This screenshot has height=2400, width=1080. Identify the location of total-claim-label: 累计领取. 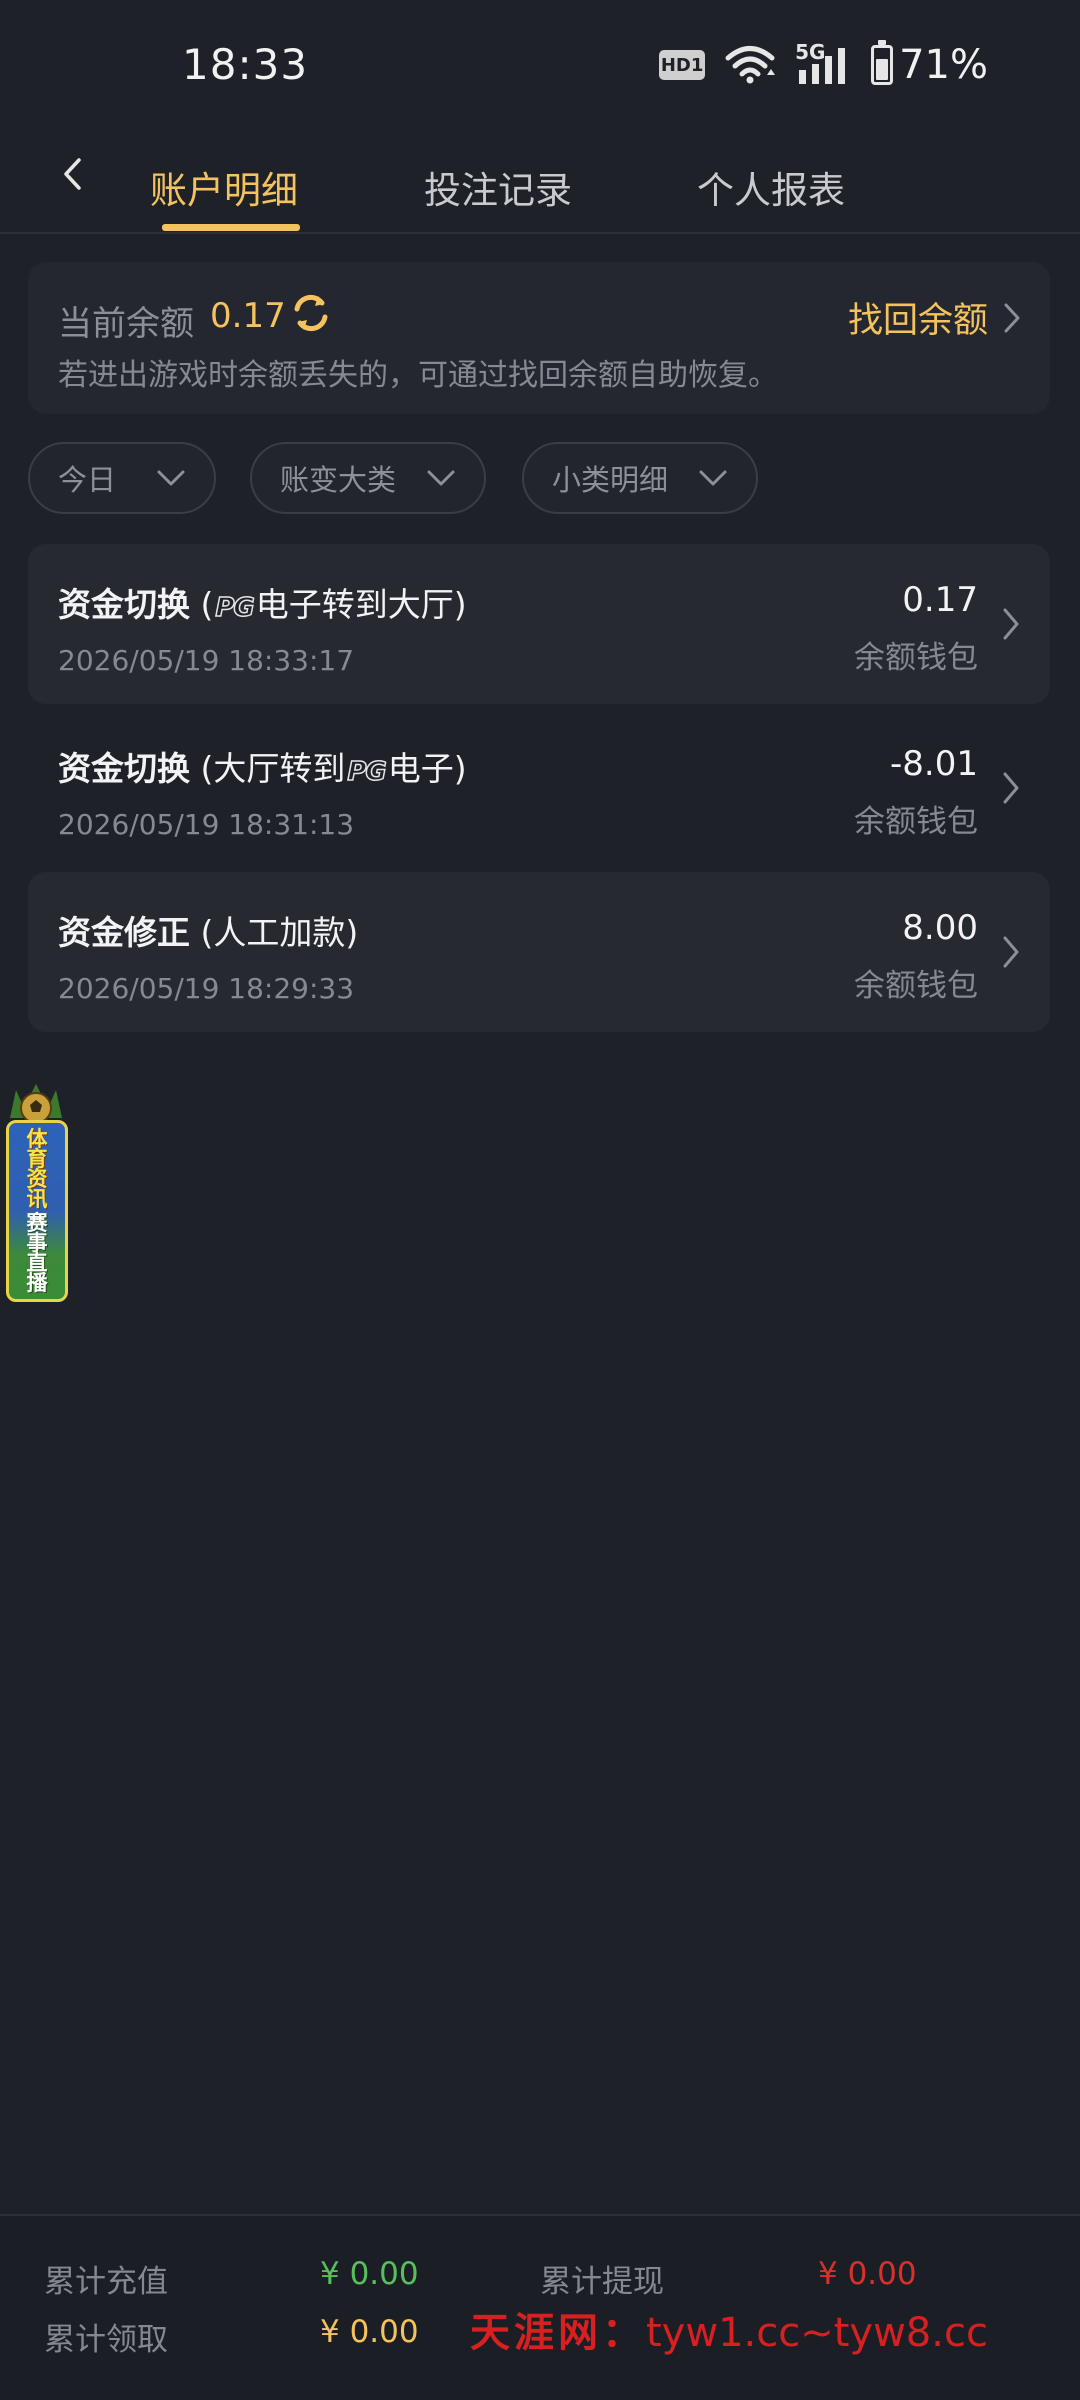
(106, 2340).